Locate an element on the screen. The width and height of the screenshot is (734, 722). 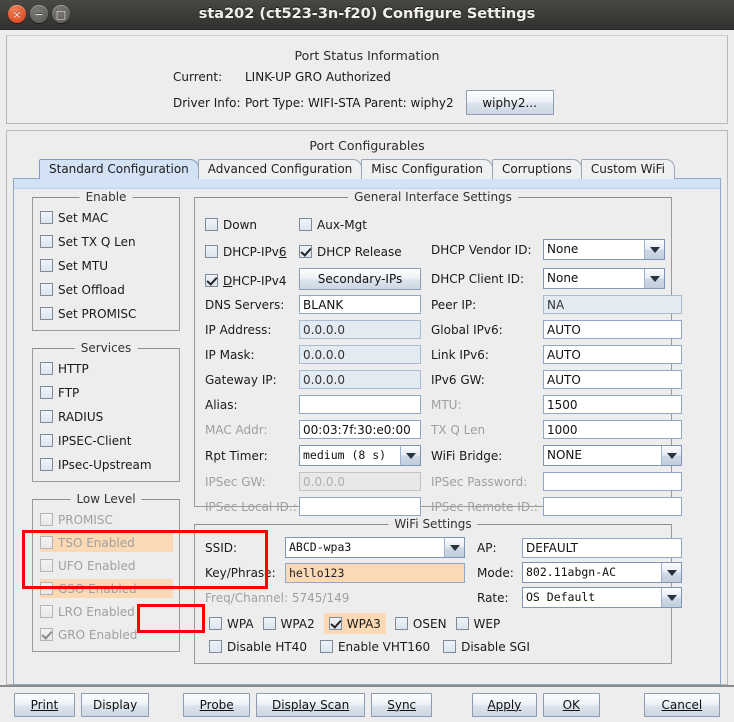
dhcp-ipv4-checkbox is located at coordinates (211, 280).